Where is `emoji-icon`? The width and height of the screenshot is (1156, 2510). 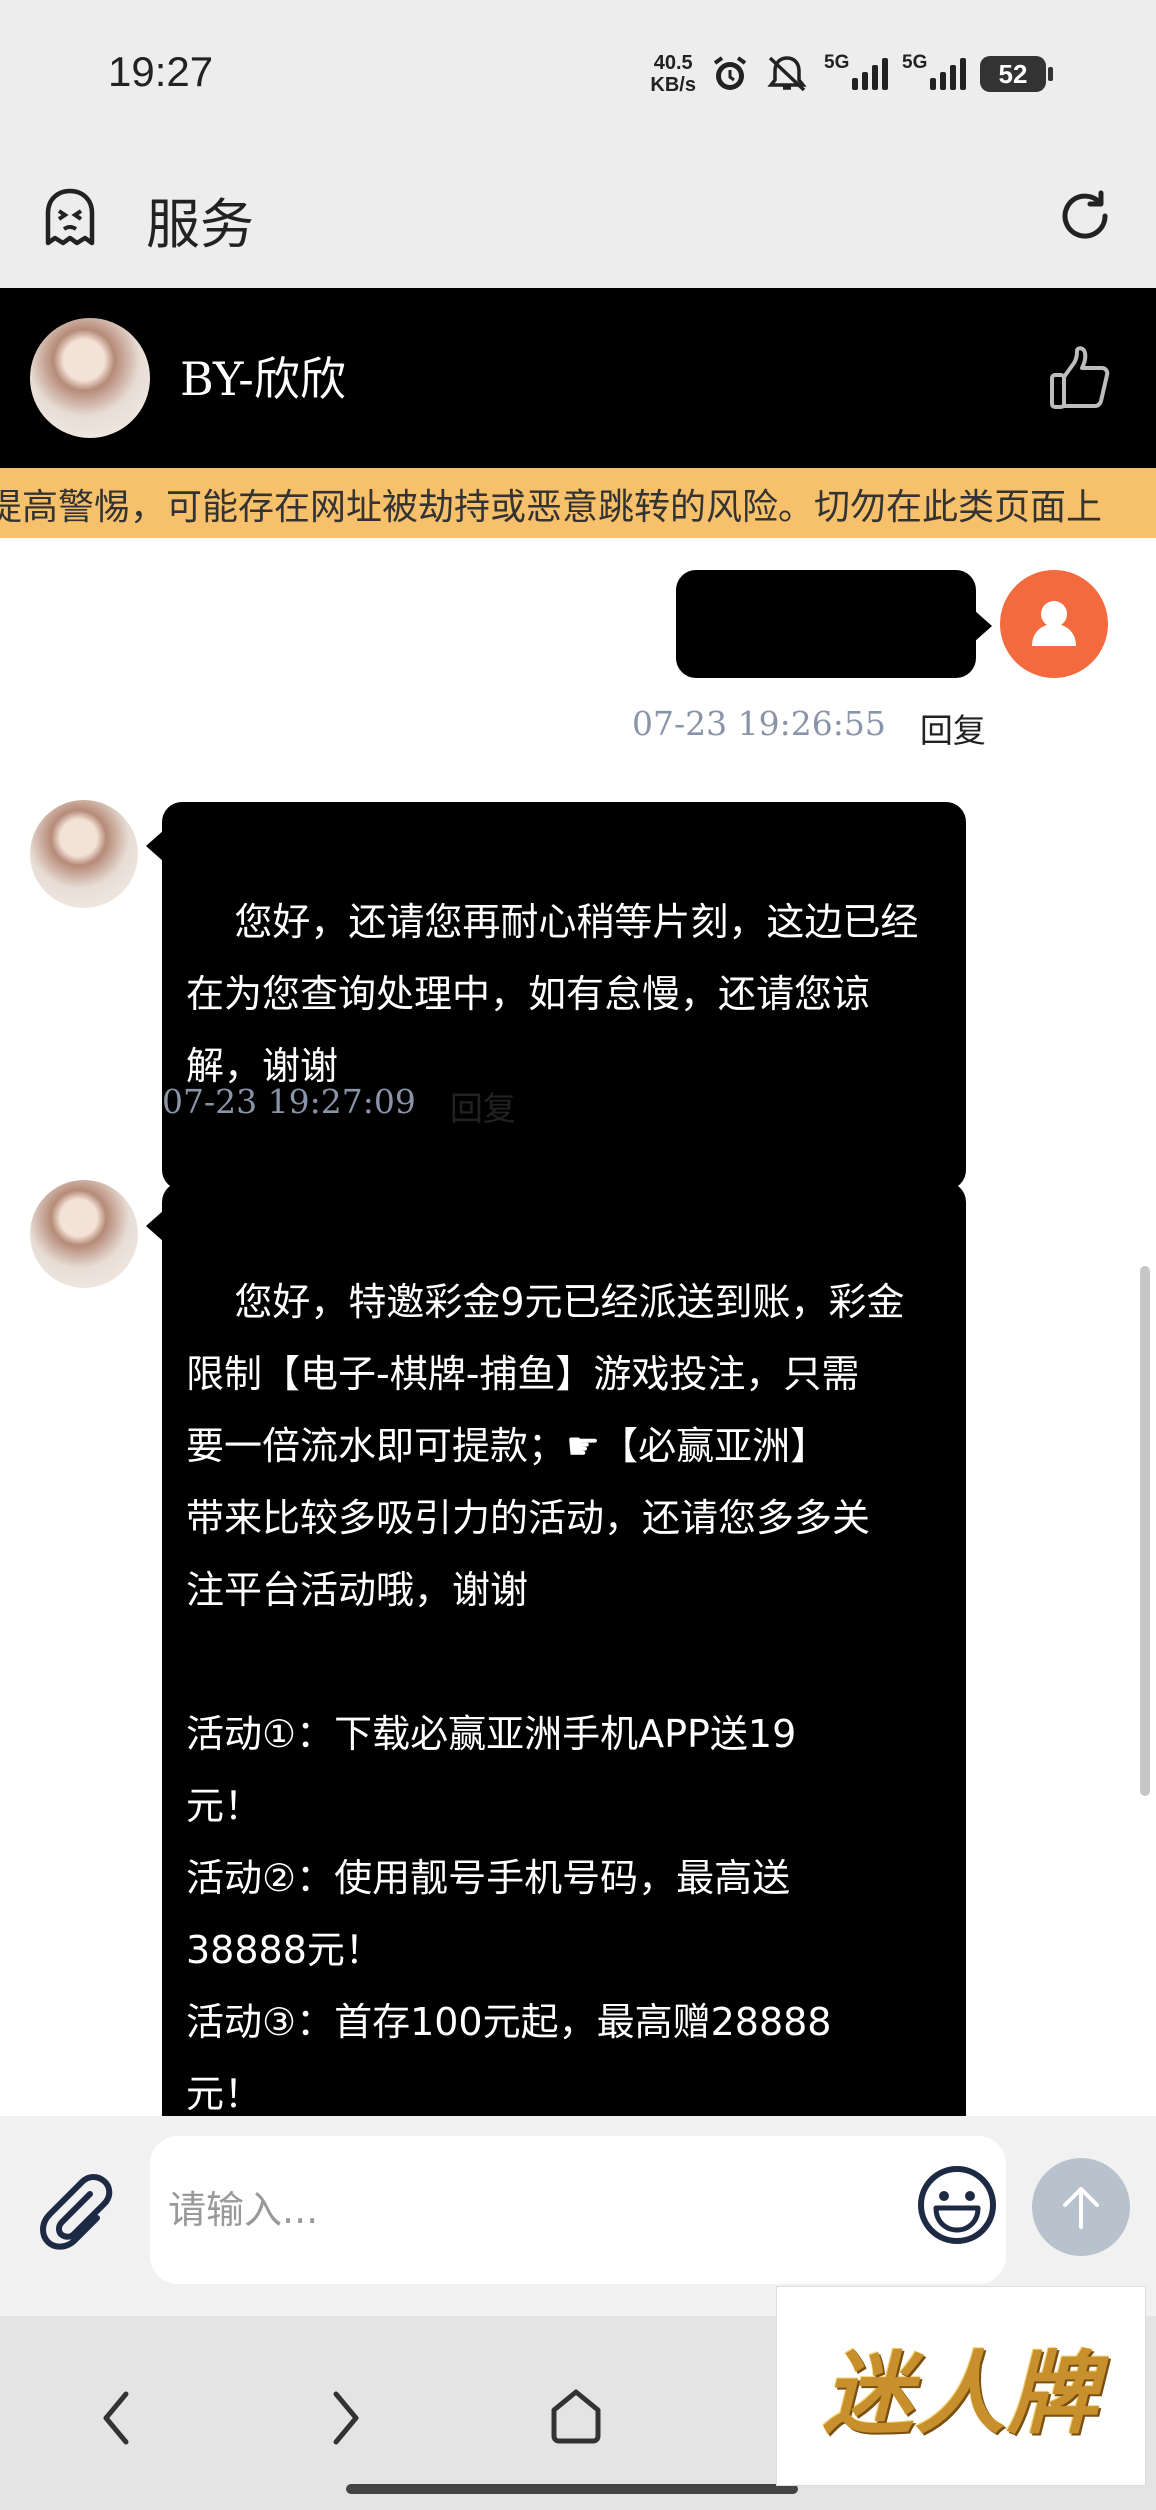
emoji-icon is located at coordinates (957, 2205).